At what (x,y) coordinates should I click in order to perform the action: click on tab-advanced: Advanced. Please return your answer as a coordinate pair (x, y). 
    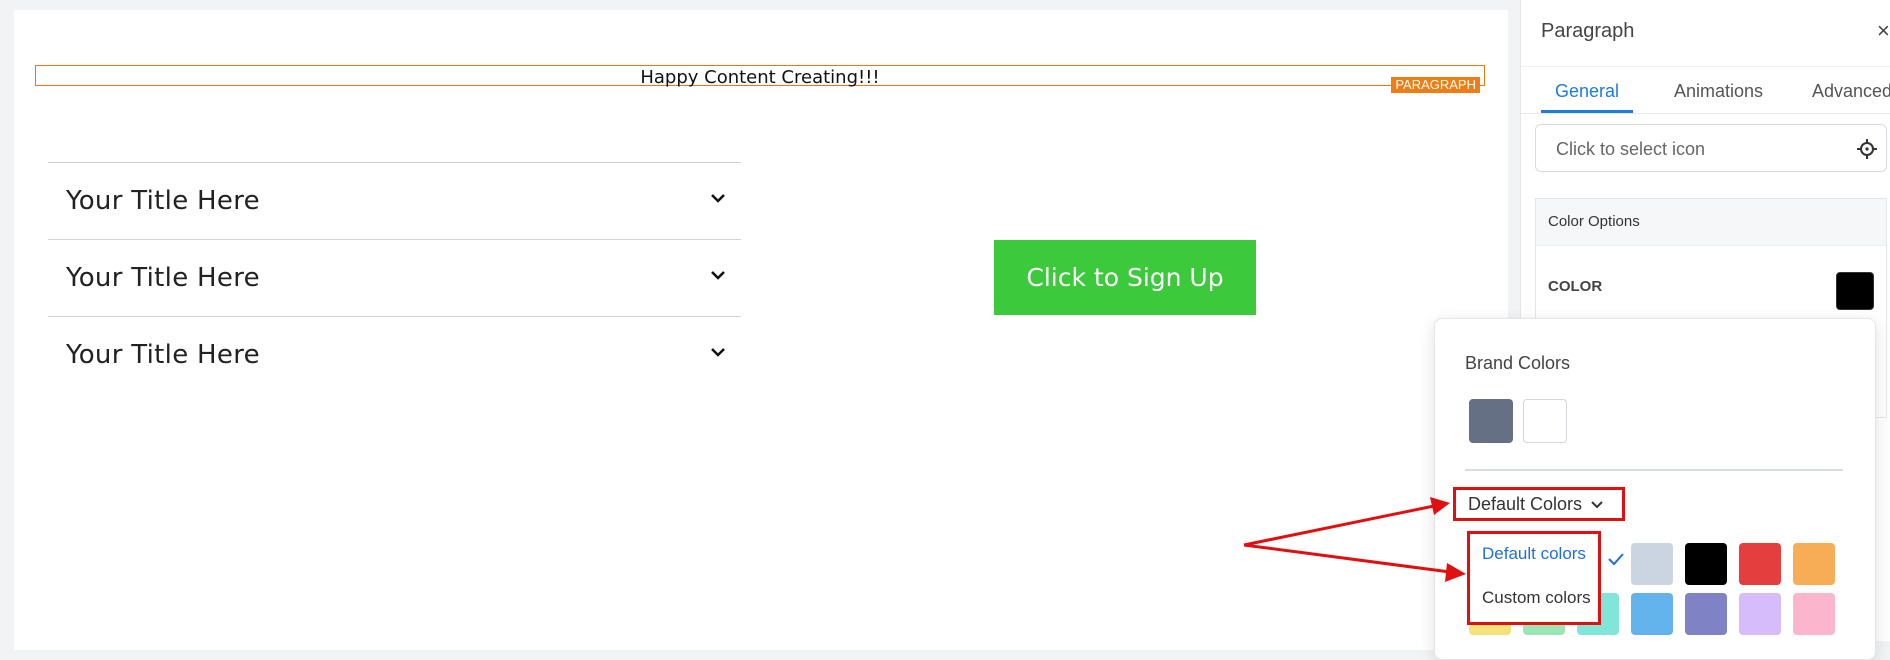
    Looking at the image, I should click on (1851, 91).